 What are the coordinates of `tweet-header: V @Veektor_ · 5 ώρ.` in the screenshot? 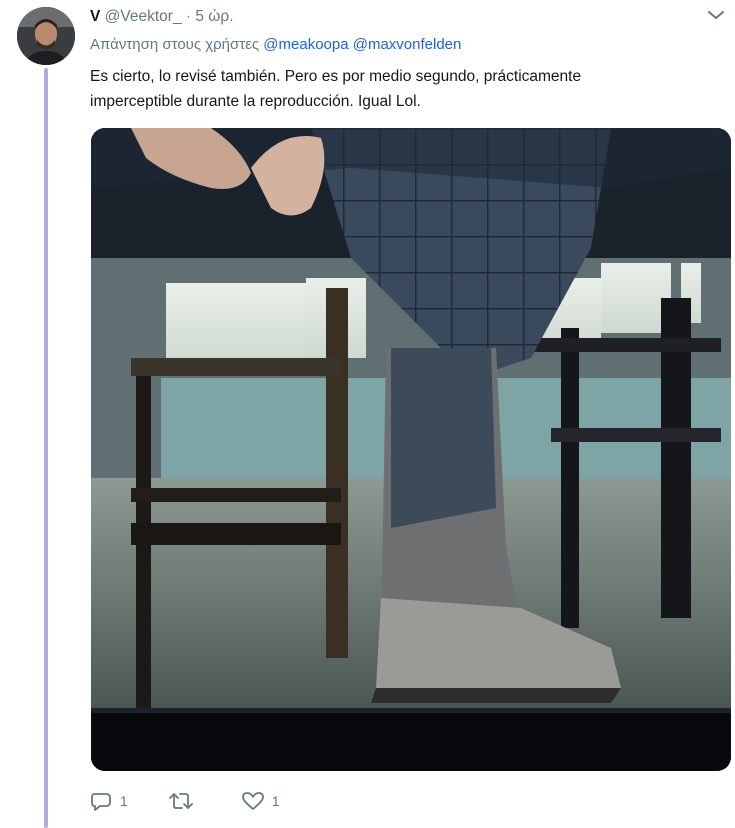 It's located at (412, 18).